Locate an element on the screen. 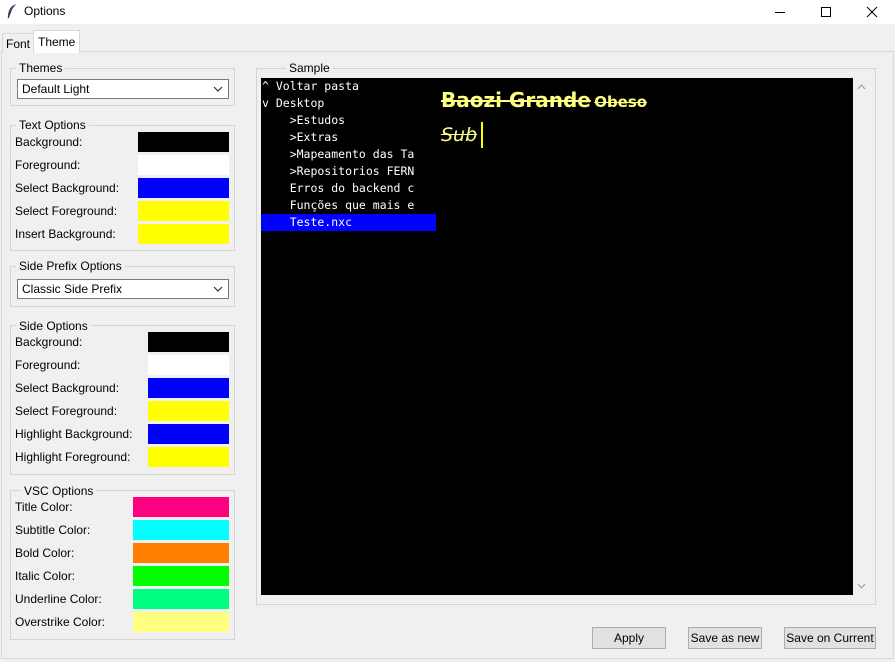 The width and height of the screenshot is (895, 662). side-option-label: Highlight Background: is located at coordinates (74, 434).